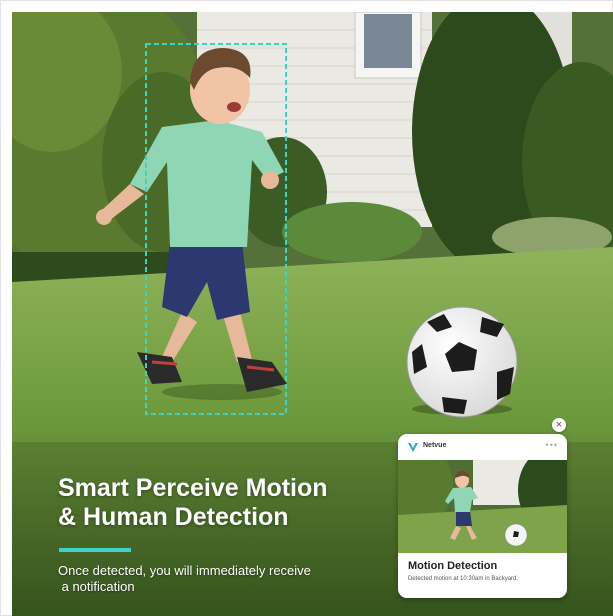  I want to click on close-icon: ×, so click(559, 425).